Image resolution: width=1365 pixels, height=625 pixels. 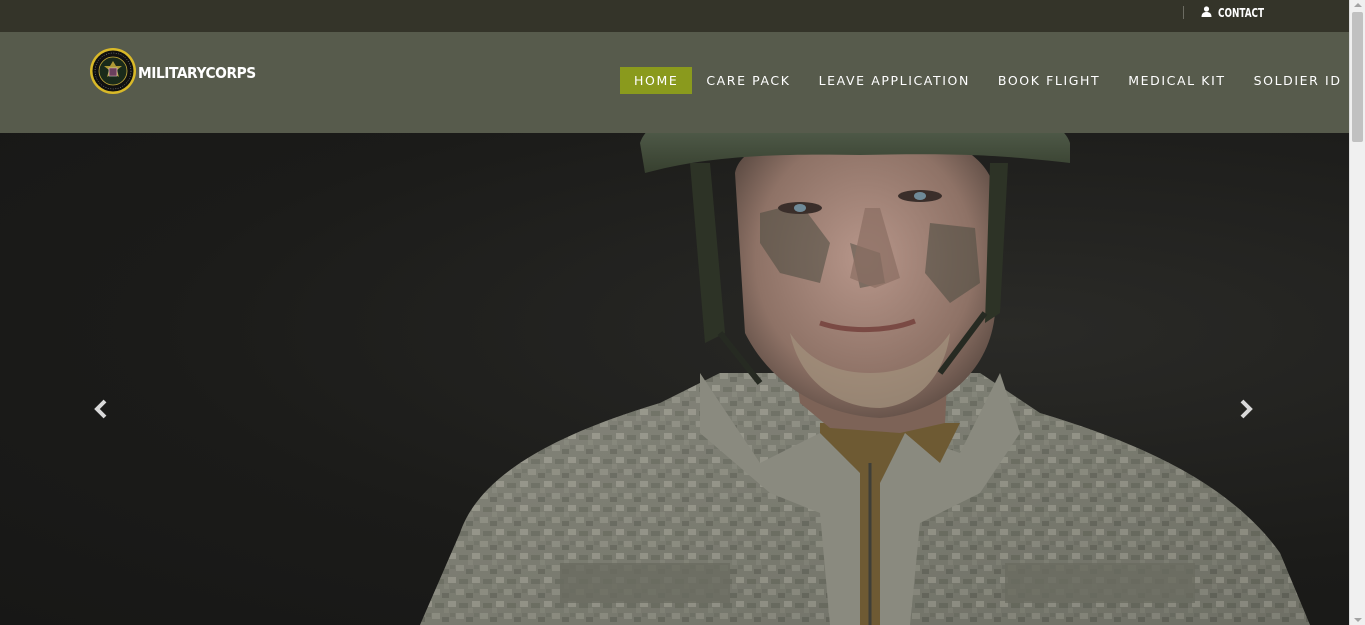 I want to click on army-seal-icon, so click(x=113, y=73).